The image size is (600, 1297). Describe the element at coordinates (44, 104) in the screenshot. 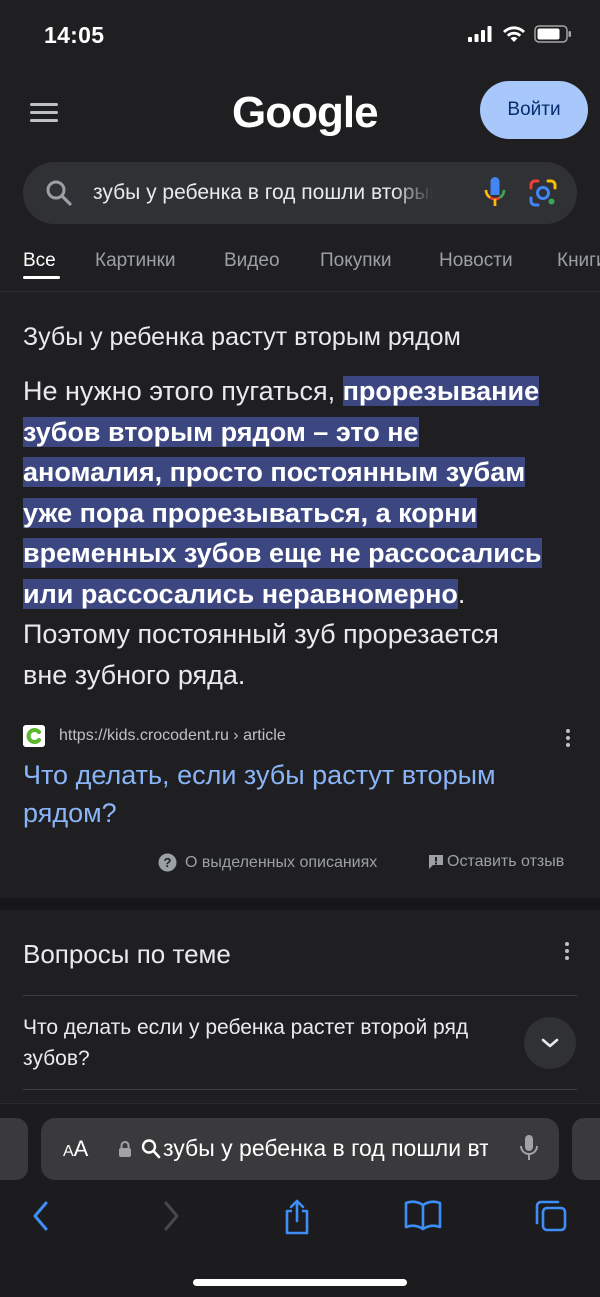

I see `hamburger-icon` at that location.